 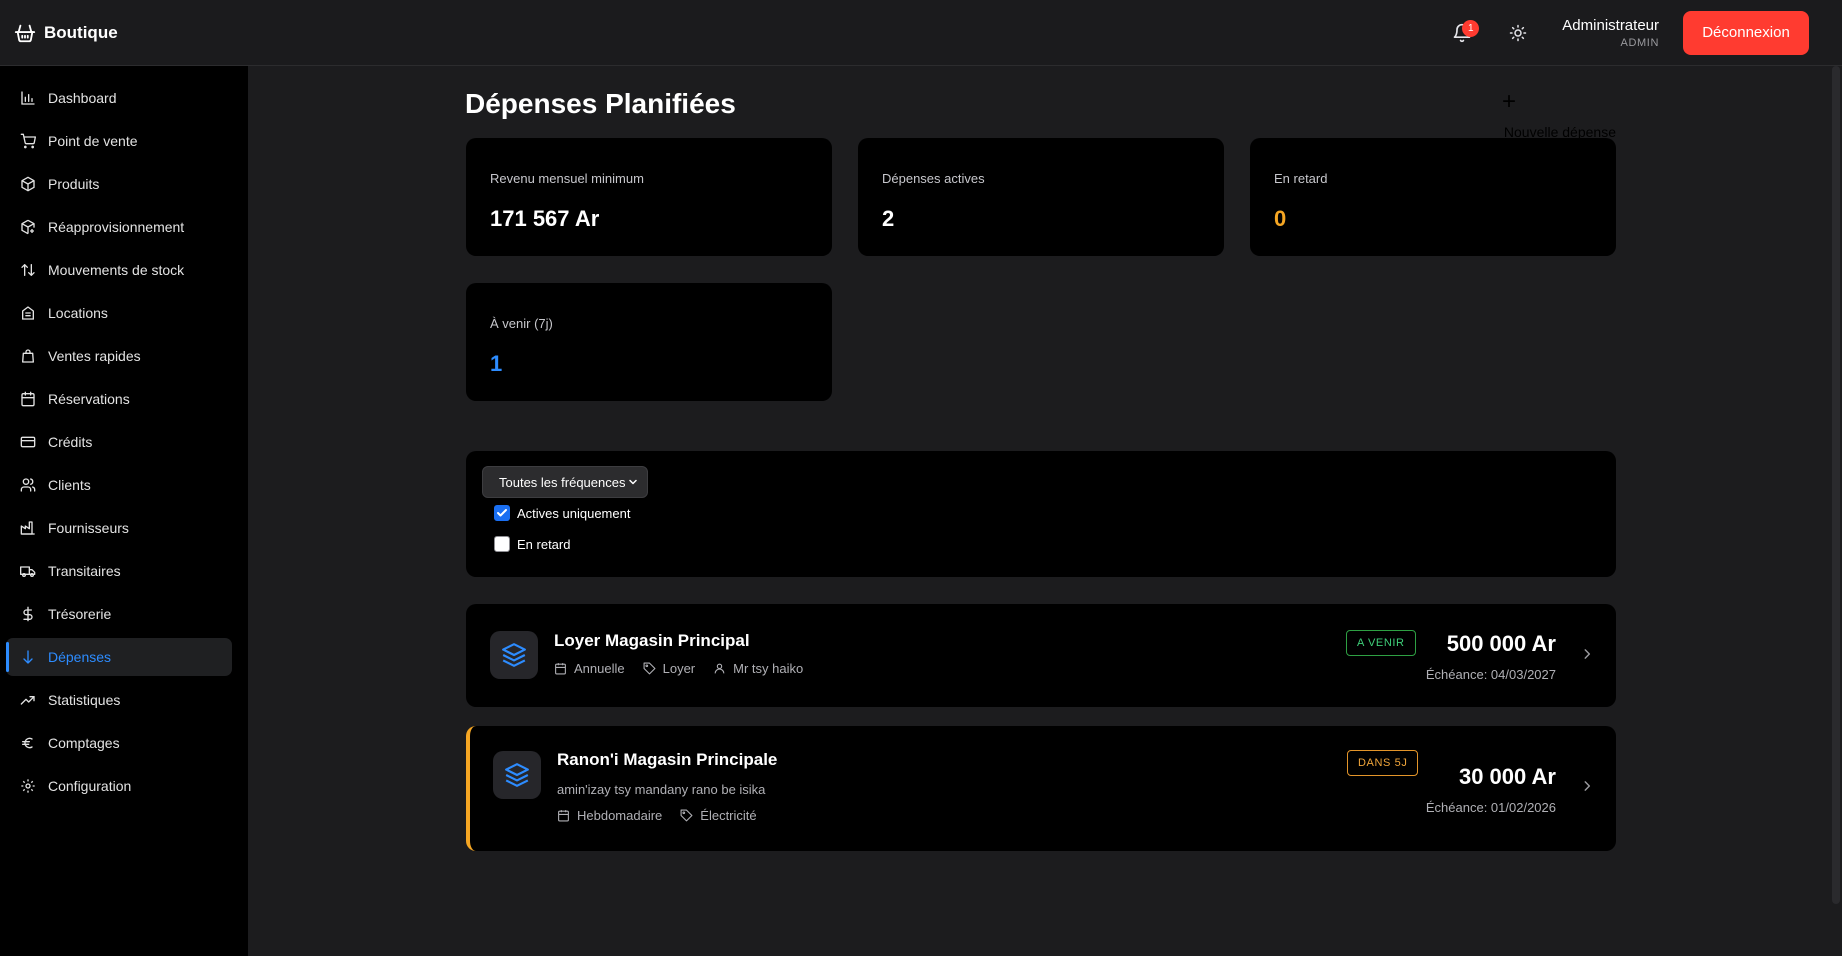 I want to click on sidebar-item-transitaires: Transitaires, so click(x=119, y=571).